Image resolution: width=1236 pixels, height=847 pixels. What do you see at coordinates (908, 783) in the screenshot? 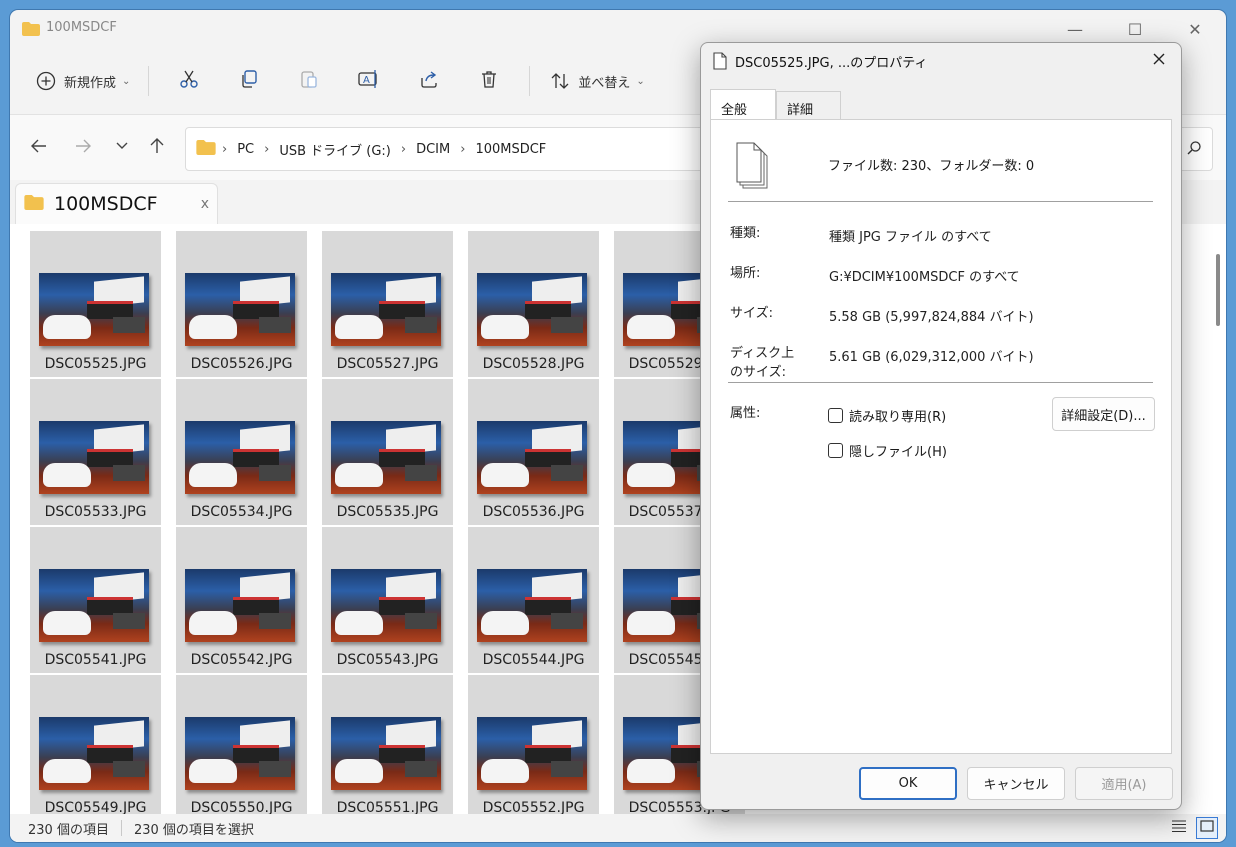
I see `ok-button: OK` at bounding box center [908, 783].